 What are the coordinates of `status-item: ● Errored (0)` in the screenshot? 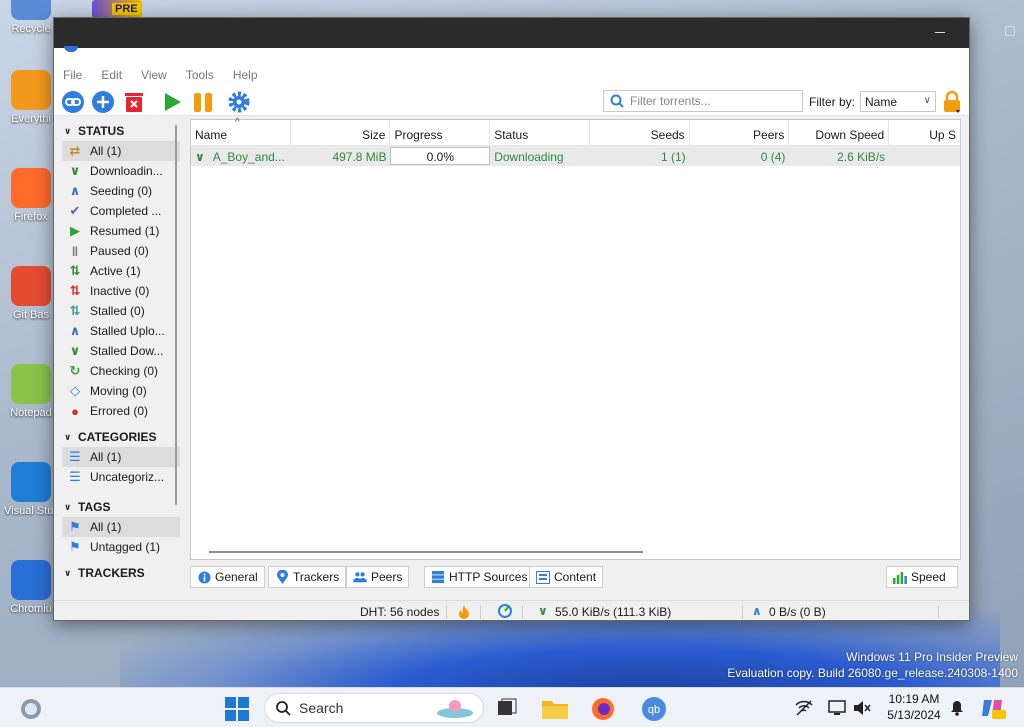 It's located at (121, 411).